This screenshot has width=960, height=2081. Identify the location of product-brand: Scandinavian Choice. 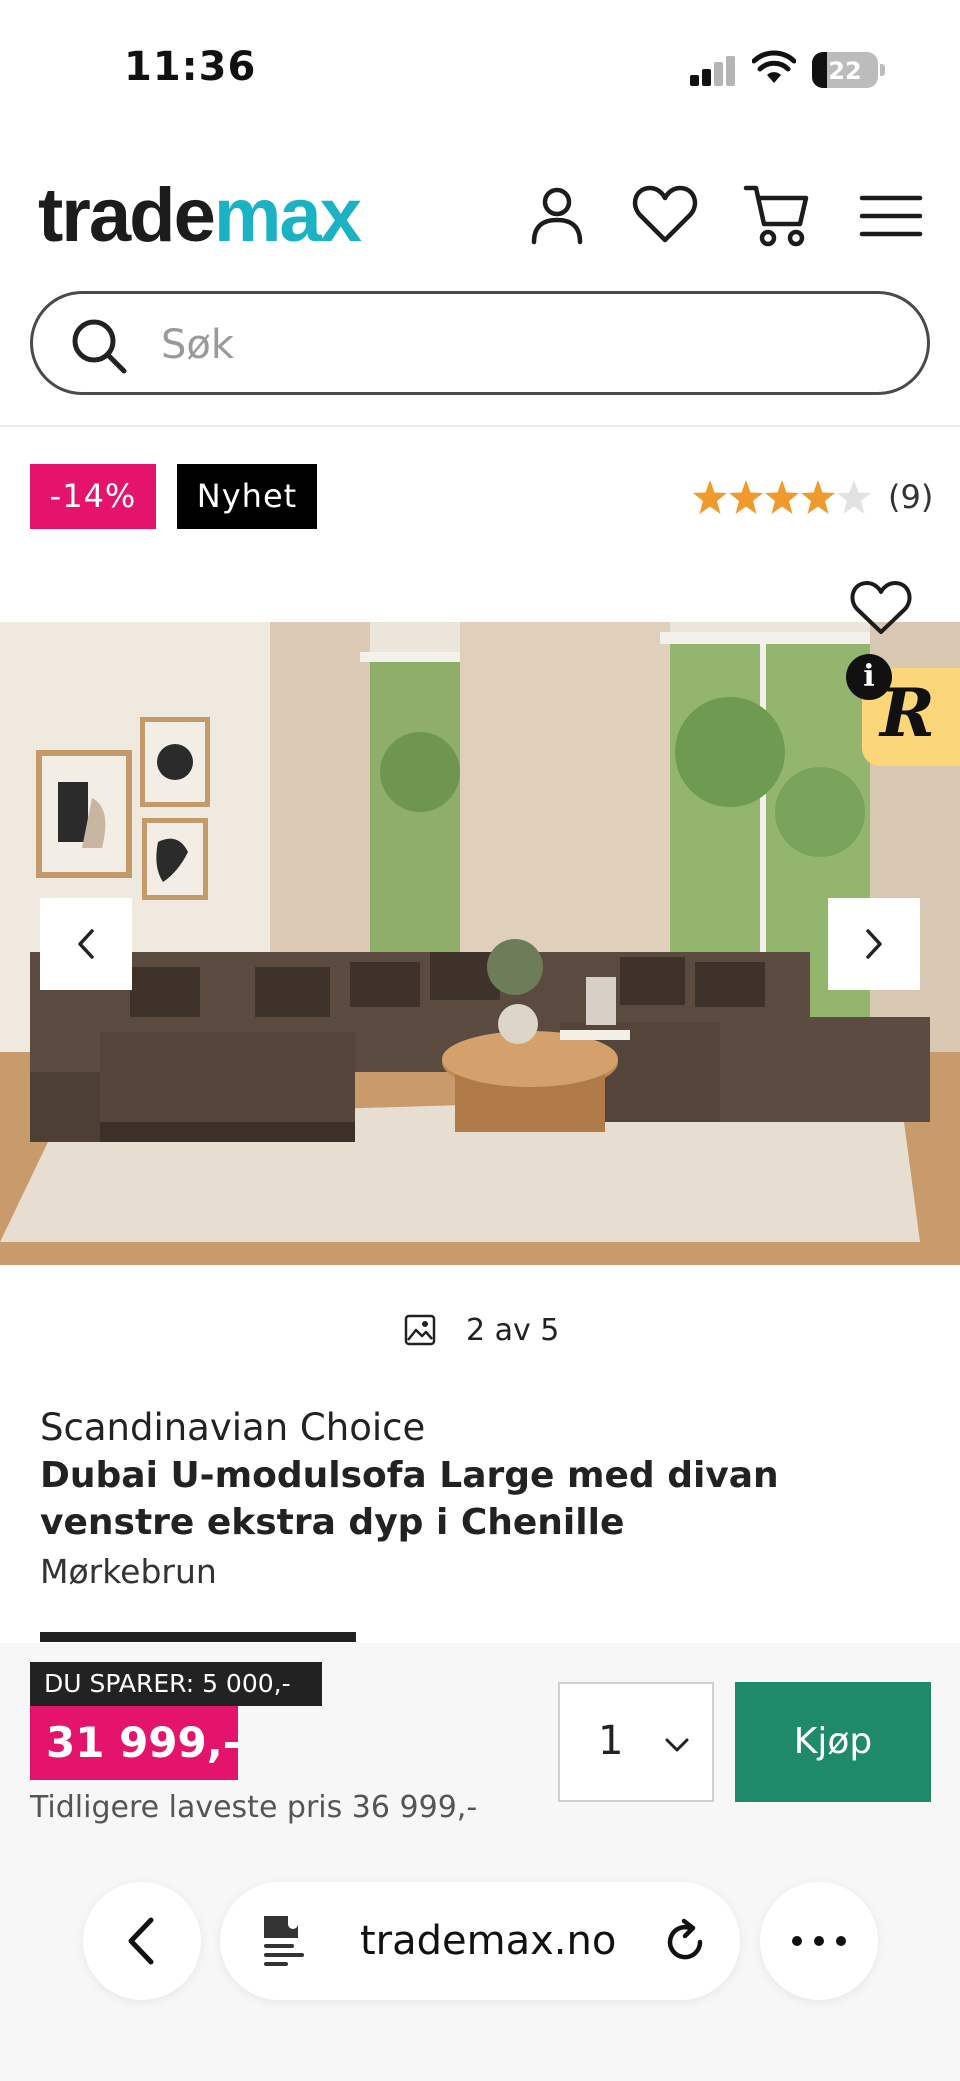
(232, 1427).